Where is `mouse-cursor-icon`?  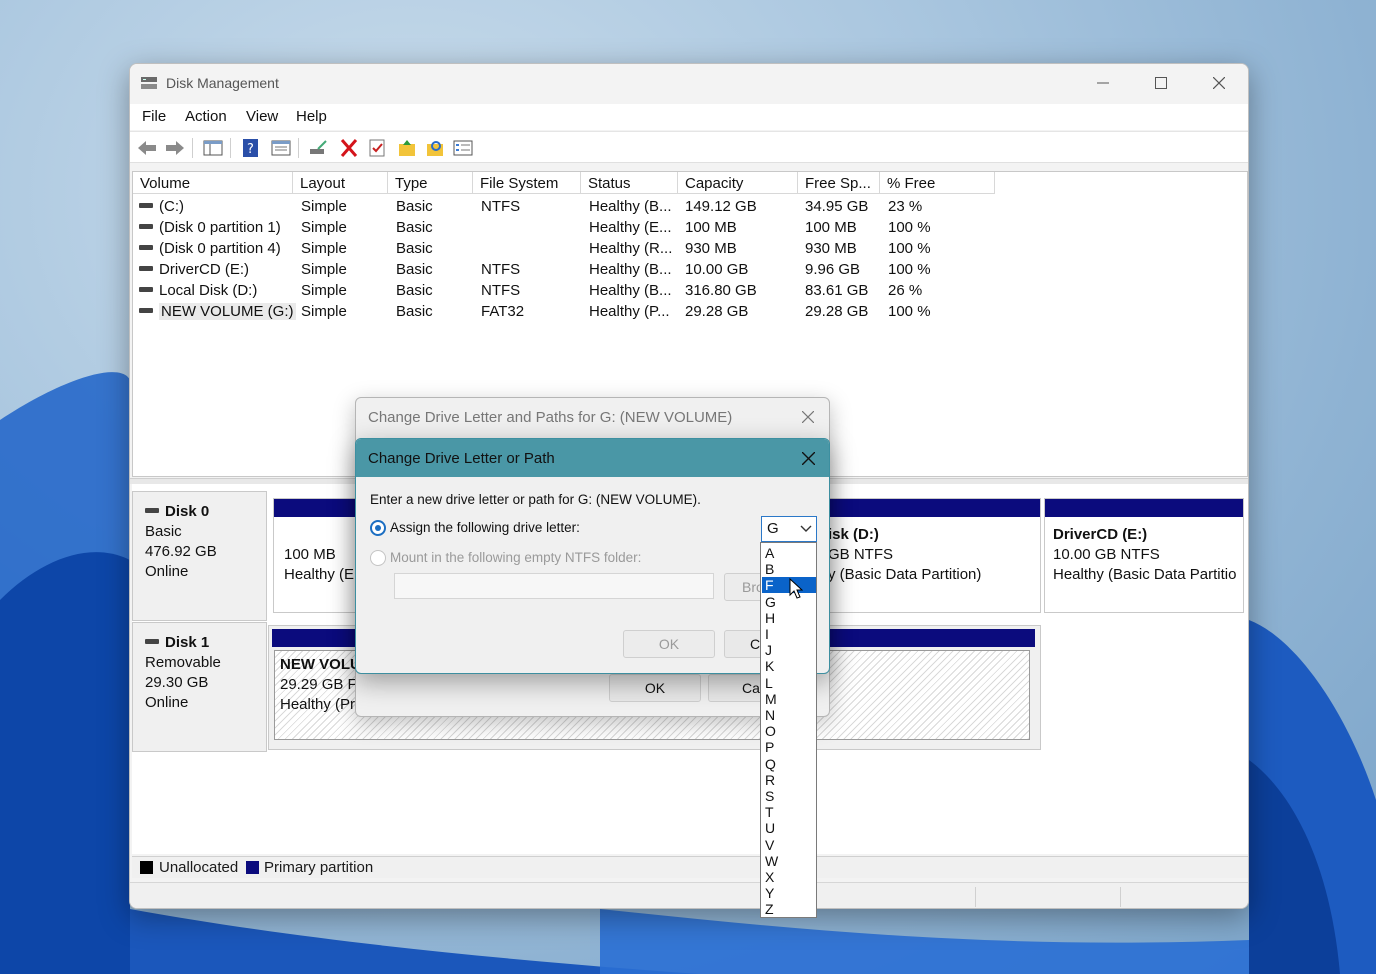
mouse-cursor-icon is located at coordinates (796, 588).